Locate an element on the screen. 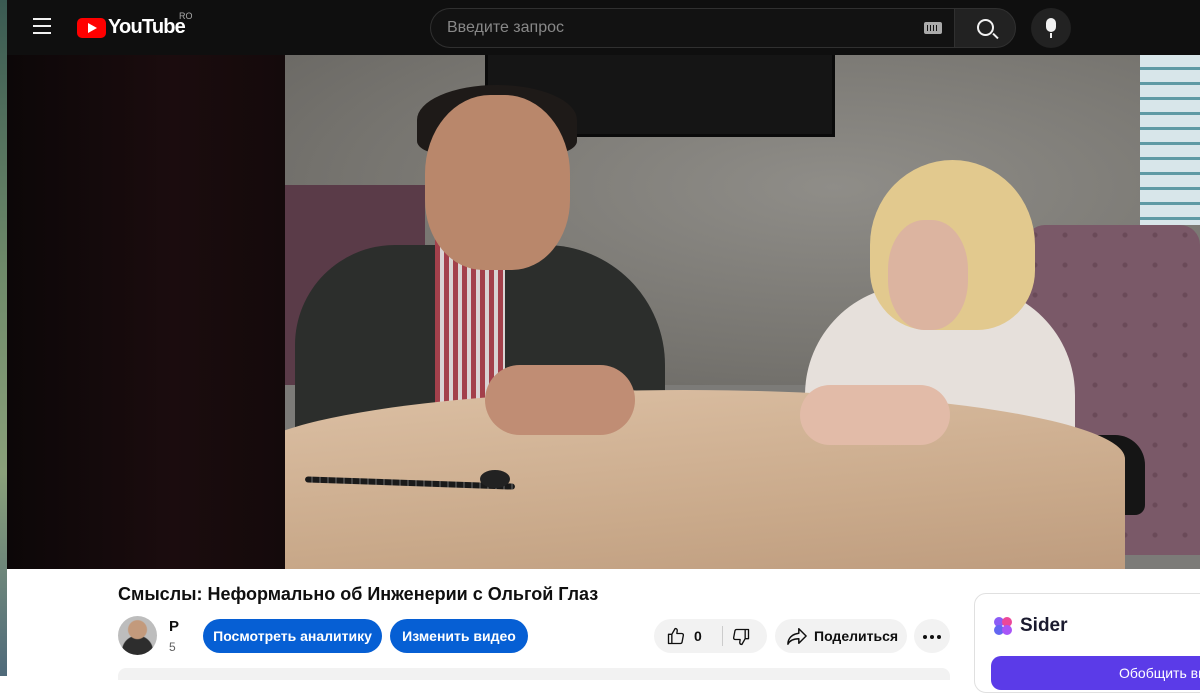  search-button is located at coordinates (985, 28).